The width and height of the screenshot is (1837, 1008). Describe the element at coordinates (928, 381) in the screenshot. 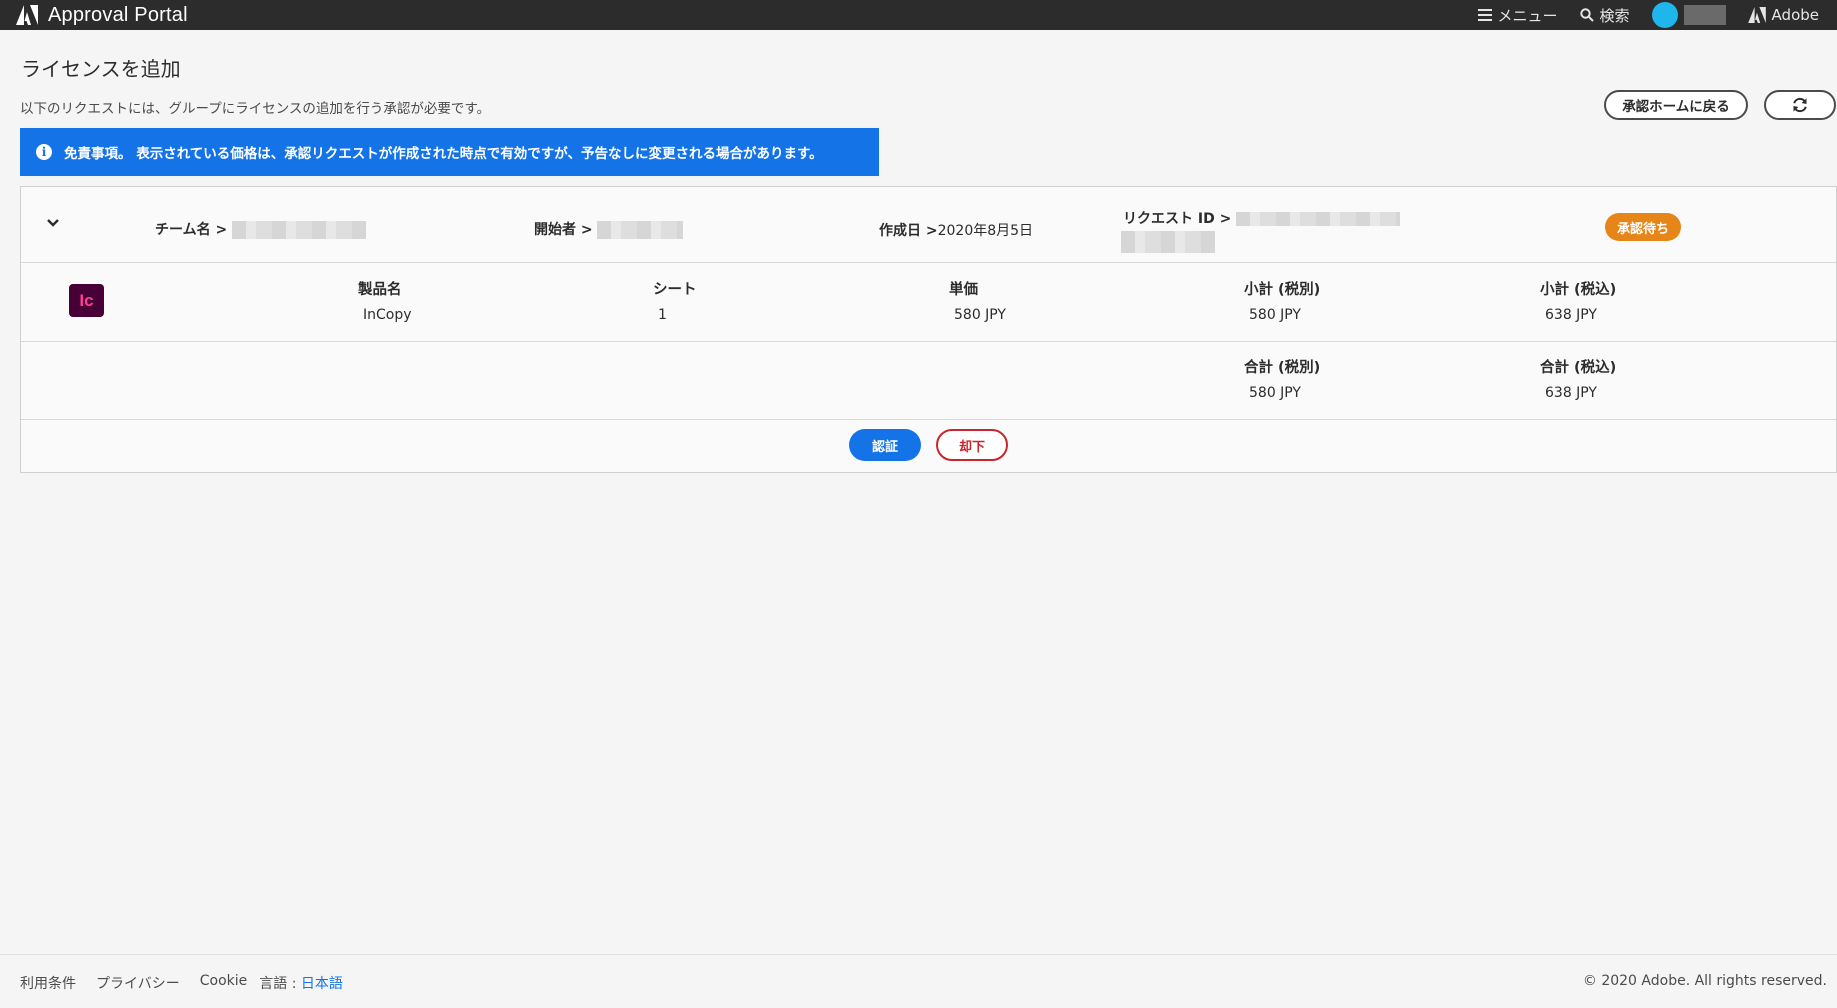

I see `totals-row: 合計 (税別) 580 JPY 合計 (税込) 638 JPY` at that location.